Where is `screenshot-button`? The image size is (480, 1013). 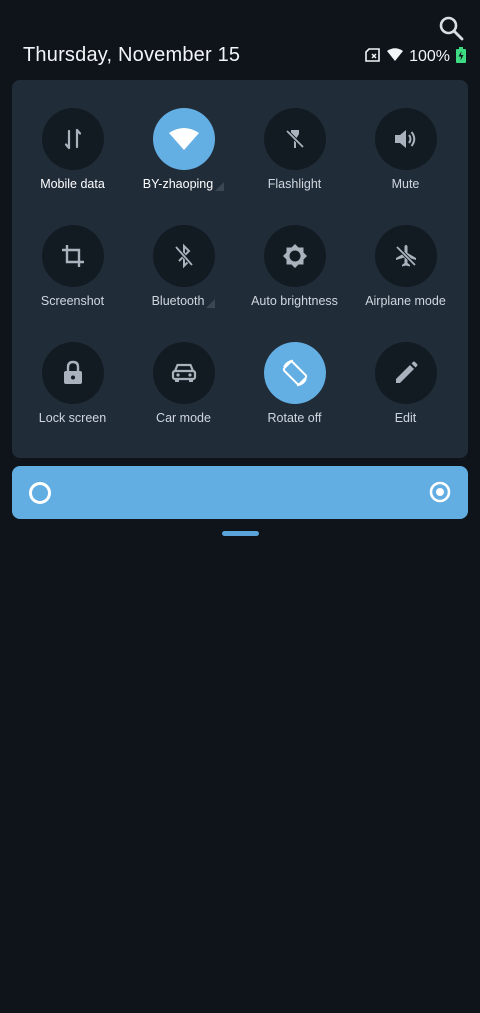 screenshot-button is located at coordinates (72, 256).